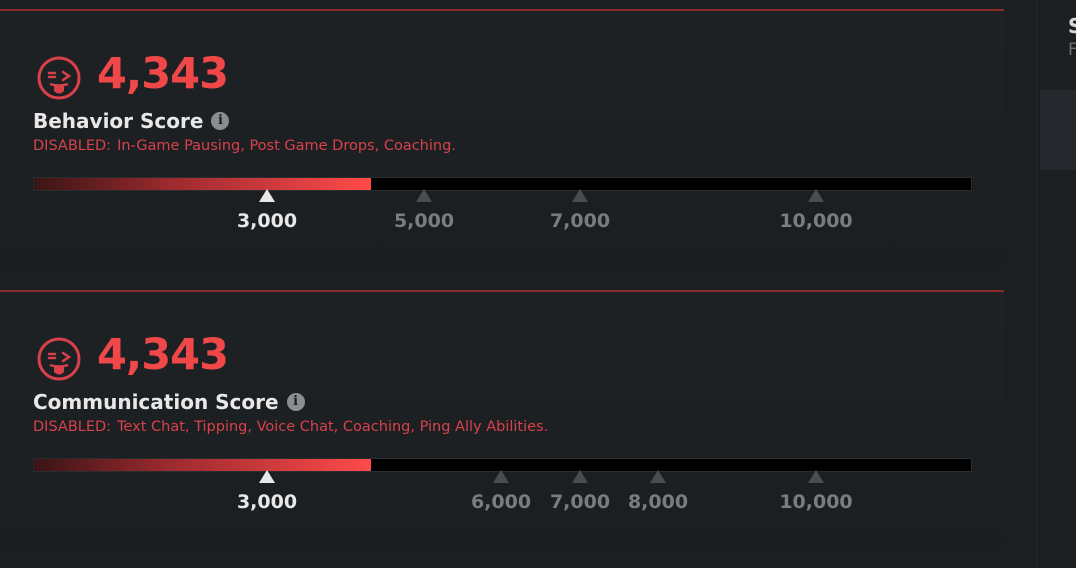  What do you see at coordinates (203, 465) in the screenshot?
I see `communication-progress-fill` at bounding box center [203, 465].